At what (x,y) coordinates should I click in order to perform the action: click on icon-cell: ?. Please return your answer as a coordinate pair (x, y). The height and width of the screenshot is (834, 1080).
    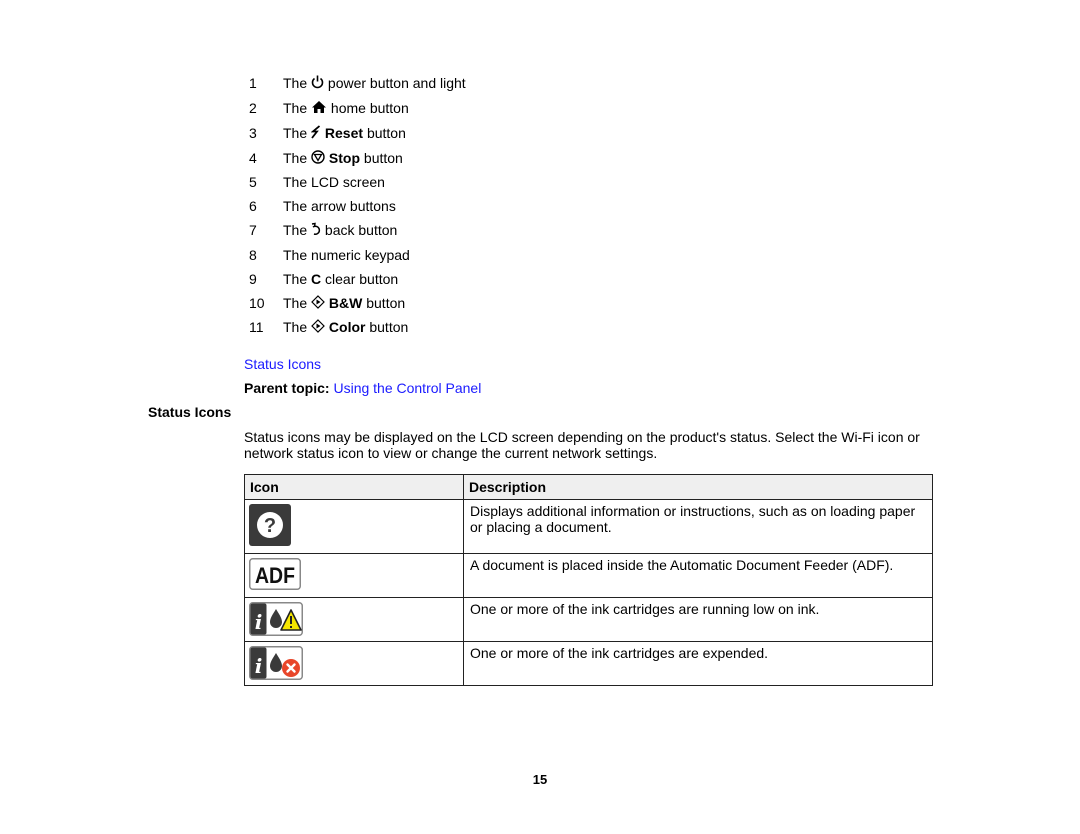
    Looking at the image, I should click on (354, 526).